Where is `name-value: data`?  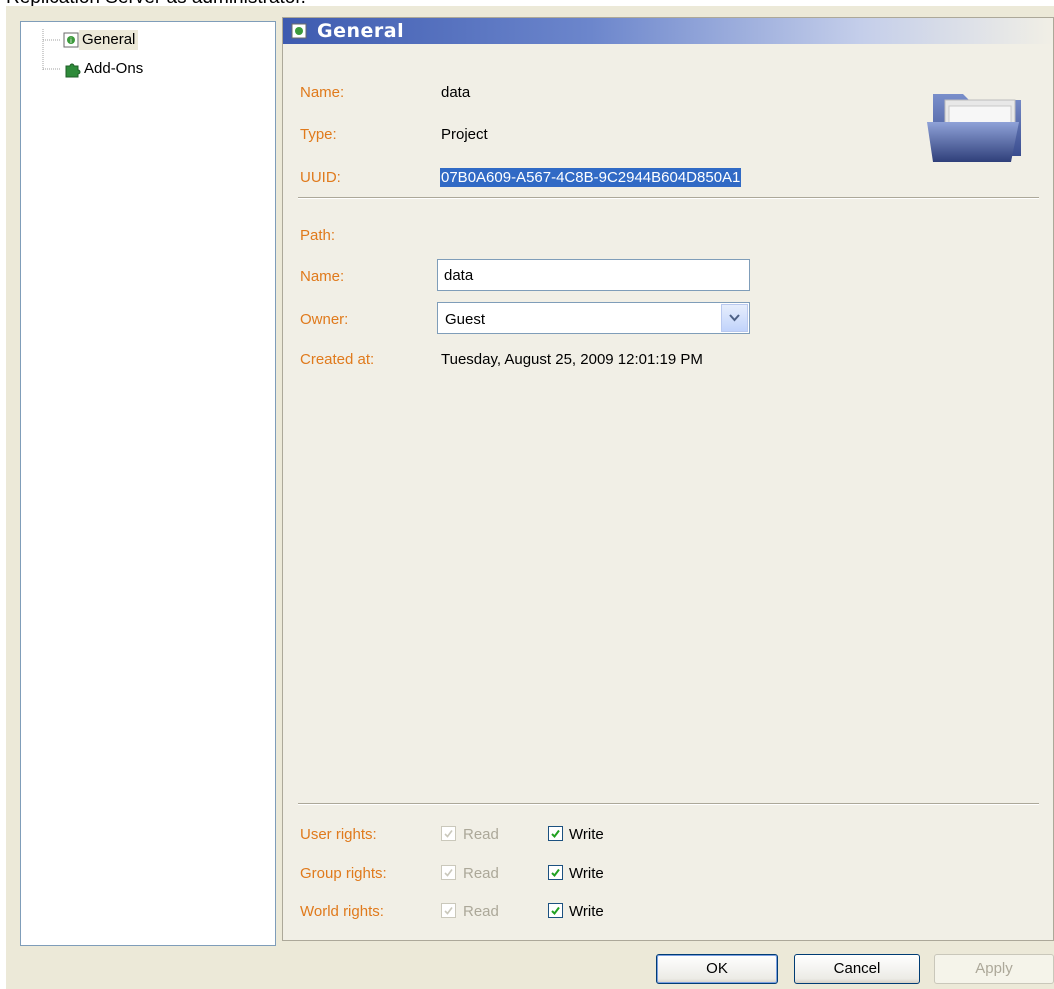 name-value: data is located at coordinates (456, 92).